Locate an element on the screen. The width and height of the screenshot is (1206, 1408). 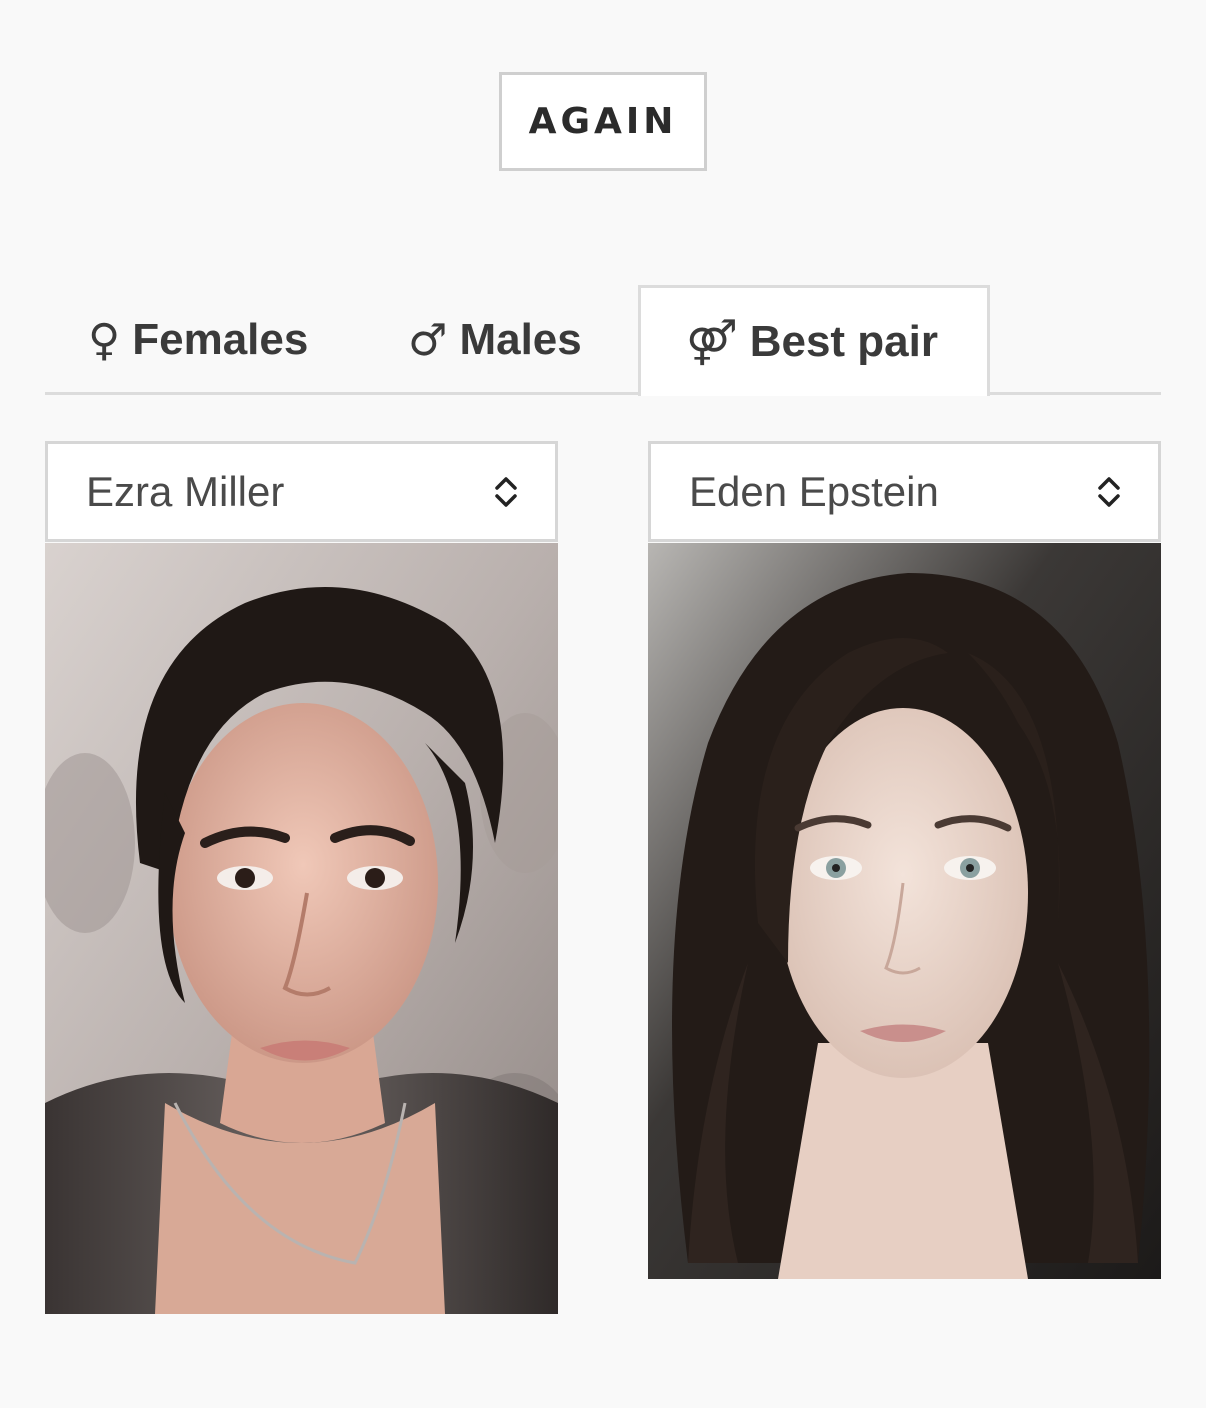
again-button: AGAIN is located at coordinates (603, 121).